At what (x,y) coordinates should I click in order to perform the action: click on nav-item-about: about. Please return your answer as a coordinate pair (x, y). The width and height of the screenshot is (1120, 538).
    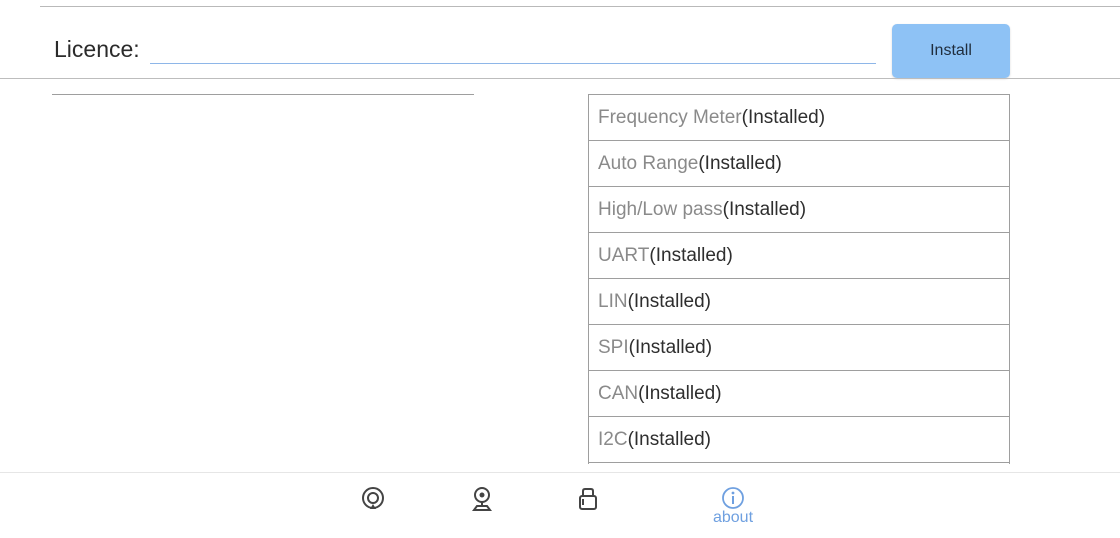
    Looking at the image, I should click on (733, 510).